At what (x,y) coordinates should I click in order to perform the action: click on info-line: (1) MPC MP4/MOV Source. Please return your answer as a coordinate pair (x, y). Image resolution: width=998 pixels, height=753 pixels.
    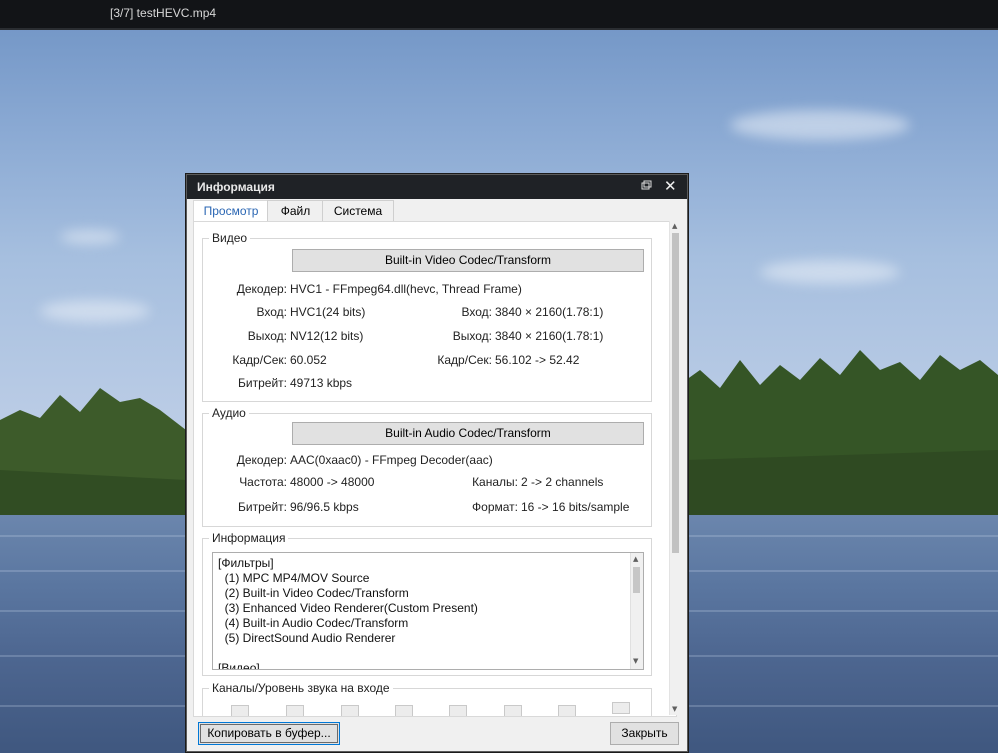
    Looking at the image, I should click on (294, 578).